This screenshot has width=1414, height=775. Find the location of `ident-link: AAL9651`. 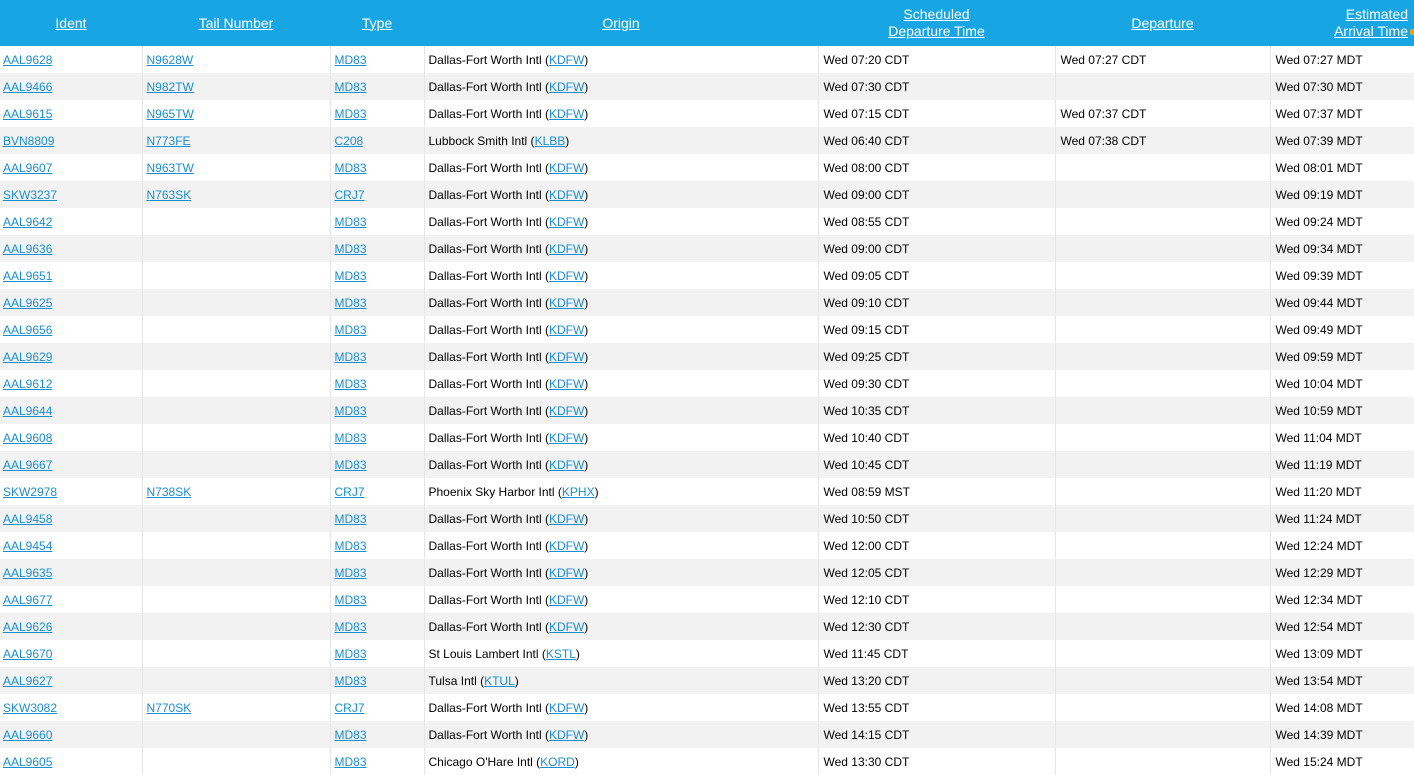

ident-link: AAL9651 is located at coordinates (27, 276).